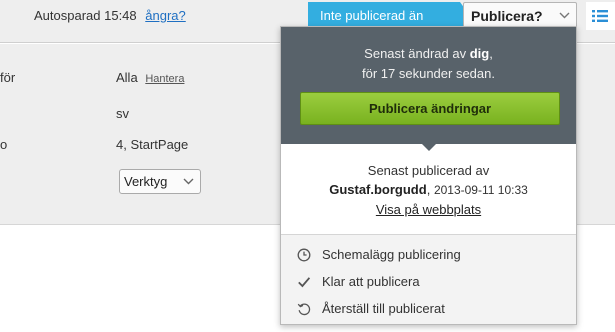  What do you see at coordinates (600, 16) in the screenshot?
I see `list-view-toggle` at bounding box center [600, 16].